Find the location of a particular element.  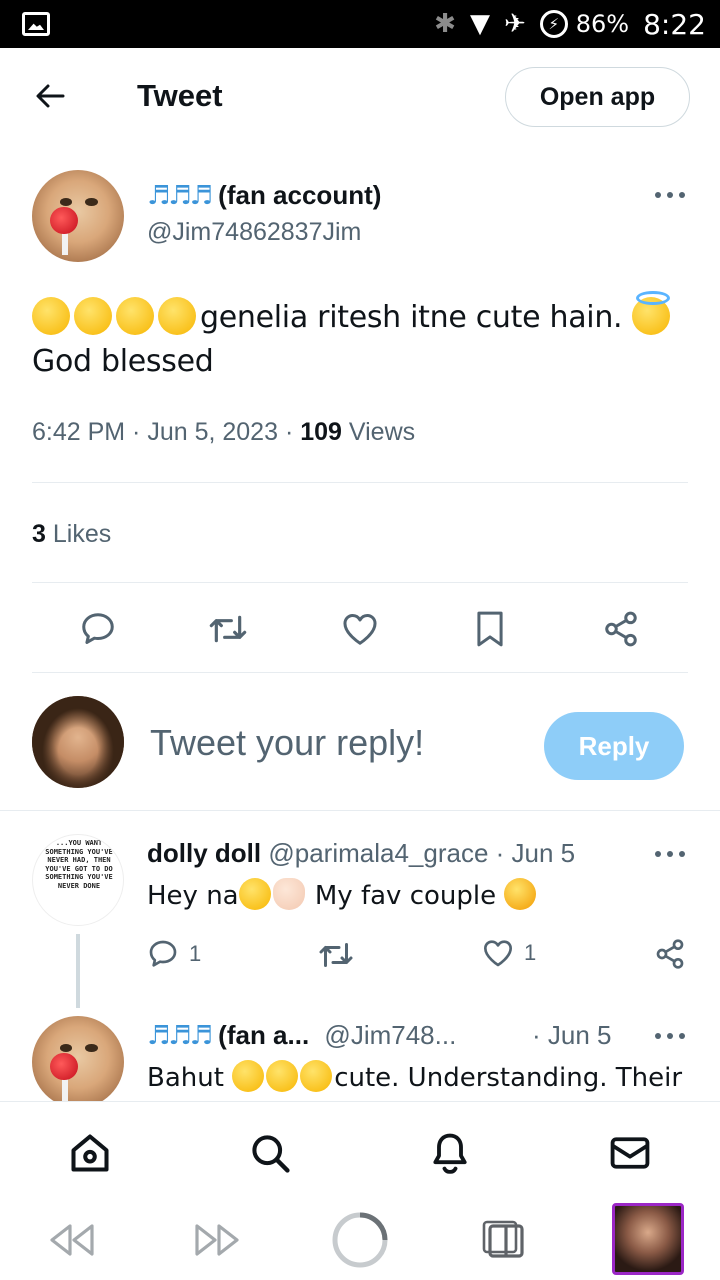

browser-forward-button is located at coordinates (217, 1240).